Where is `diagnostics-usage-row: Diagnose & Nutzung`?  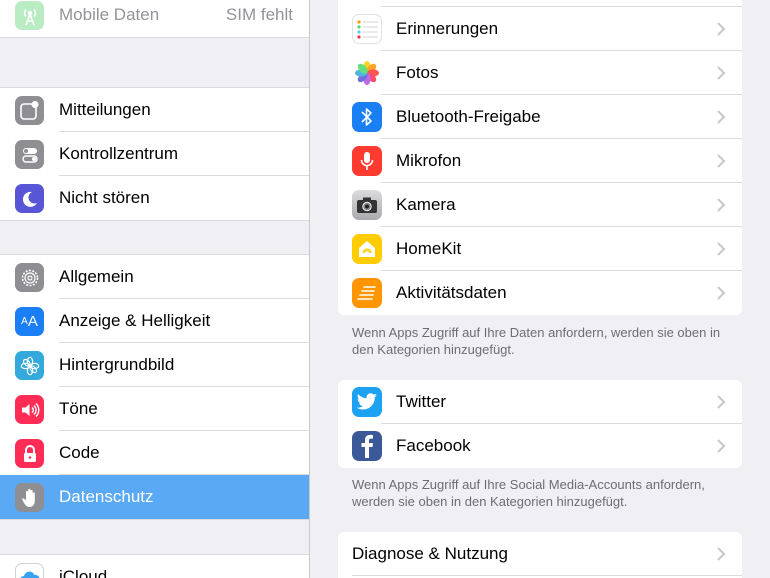 diagnostics-usage-row: Diagnose & Nutzung is located at coordinates (540, 554).